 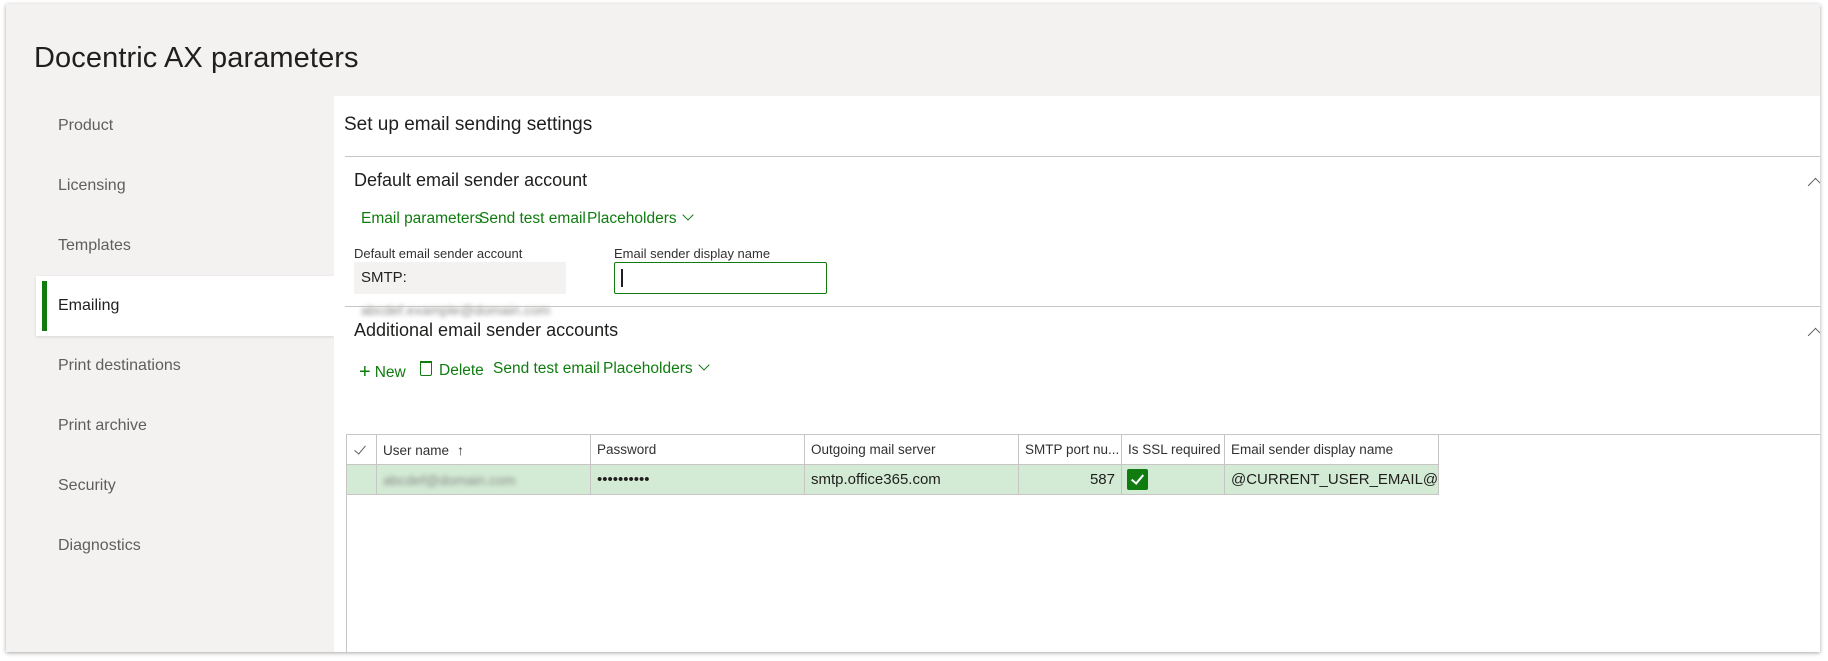 What do you see at coordinates (438, 253) in the screenshot?
I see `default-sender-account-label: Default email sender account` at bounding box center [438, 253].